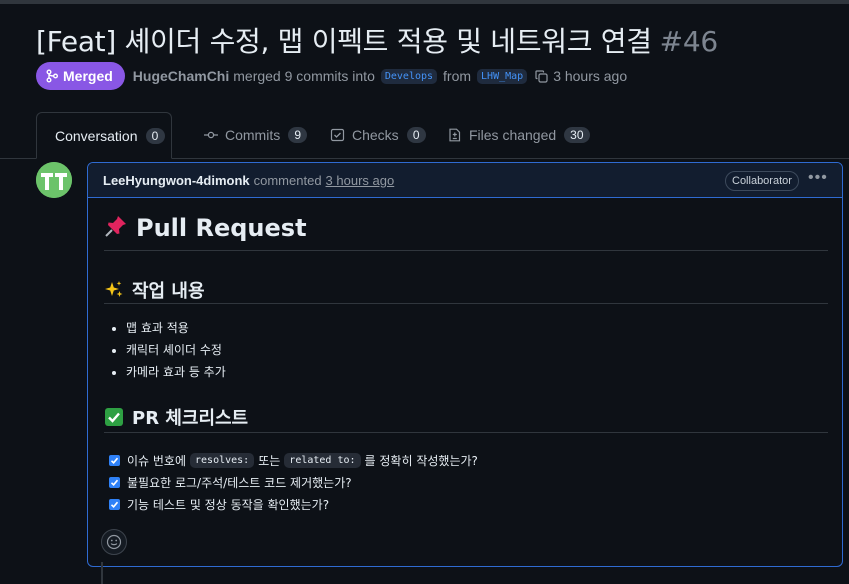 This screenshot has height=584, width=849. Describe the element at coordinates (502, 76) in the screenshot. I see `head-branch: LHW_Map` at that location.